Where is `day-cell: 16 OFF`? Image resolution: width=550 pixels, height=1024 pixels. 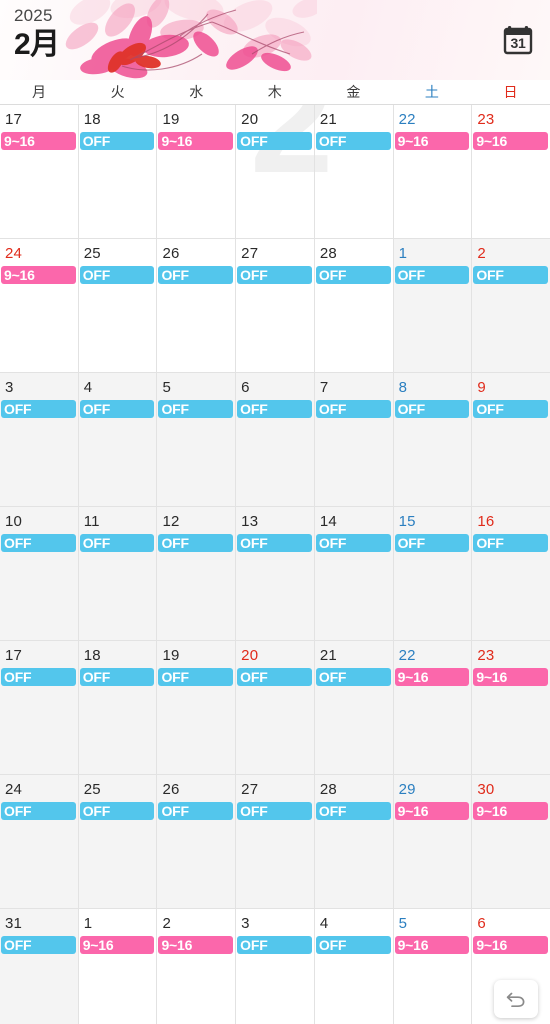 day-cell: 16 OFF is located at coordinates (511, 573).